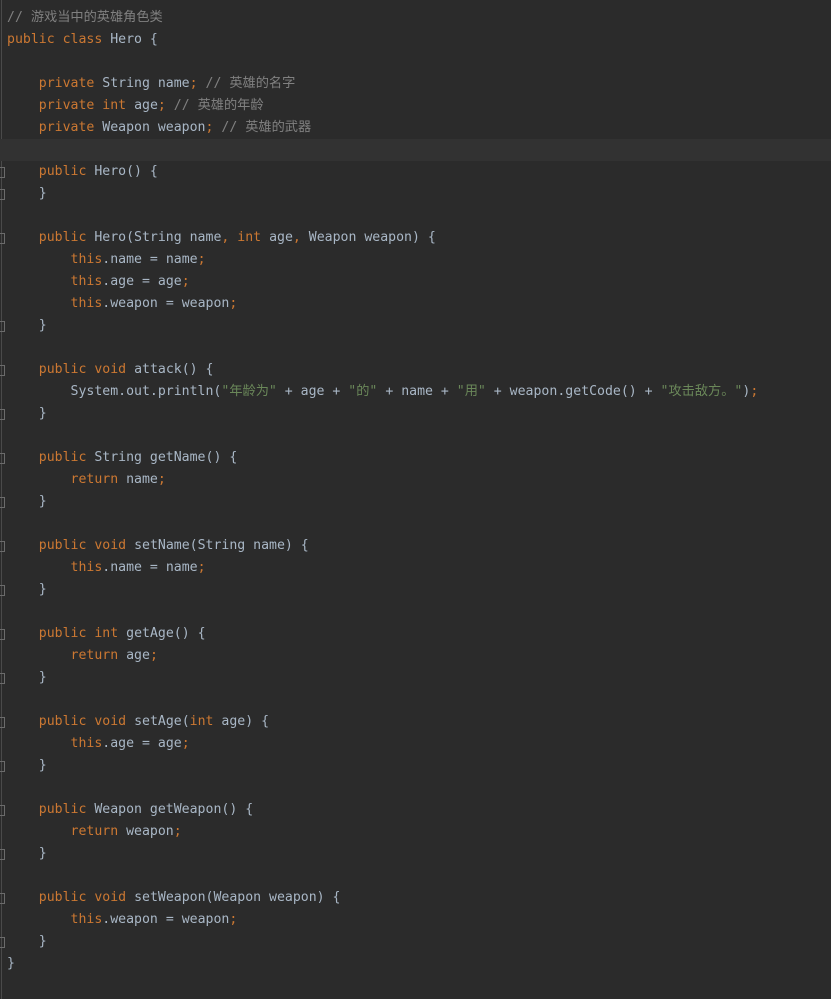  Describe the element at coordinates (66, 105) in the screenshot. I see `code-token: private` at that location.